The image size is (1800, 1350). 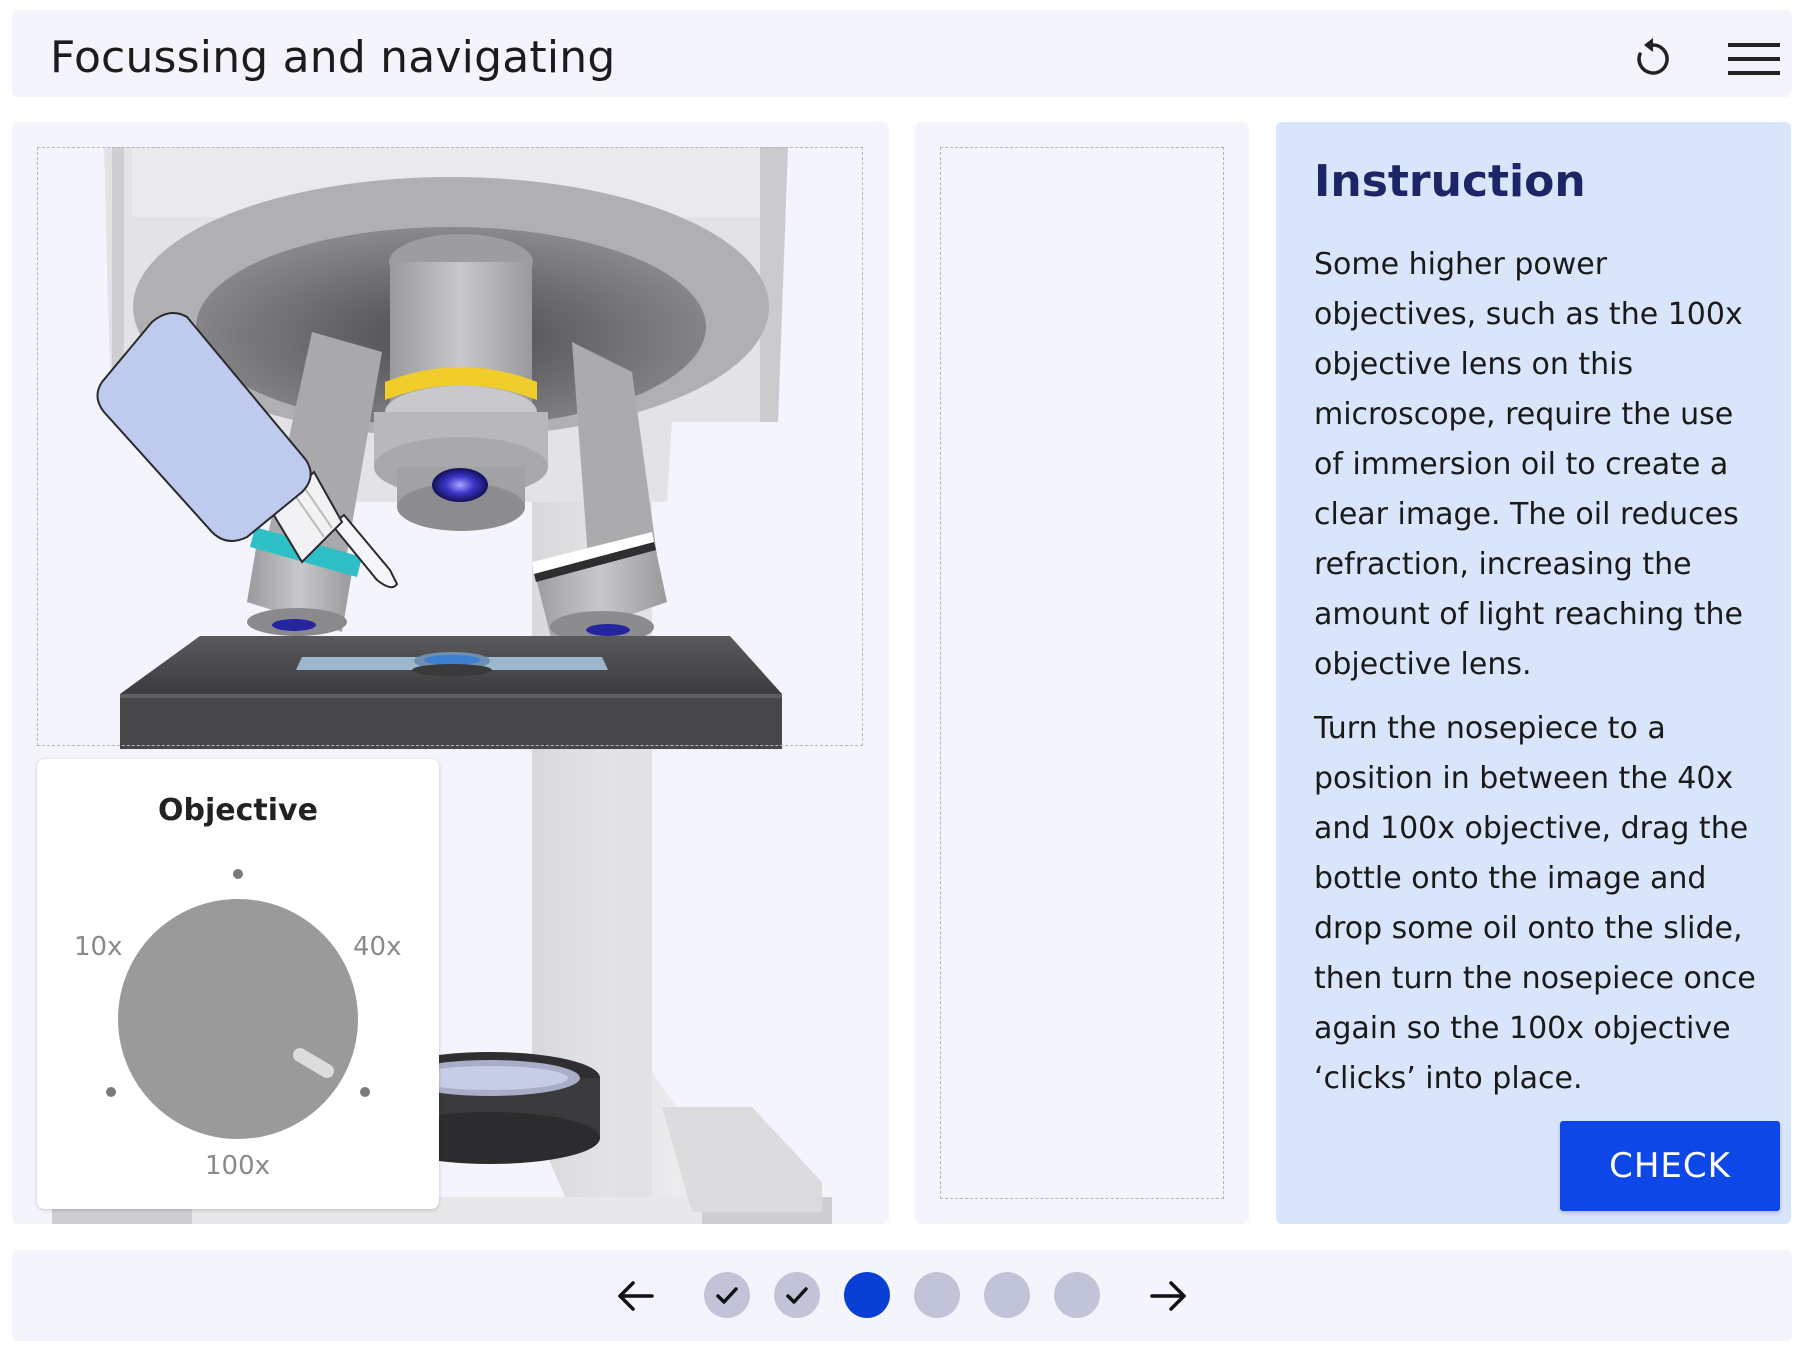 I want to click on hamburger-menu-icon, so click(x=1754, y=59).